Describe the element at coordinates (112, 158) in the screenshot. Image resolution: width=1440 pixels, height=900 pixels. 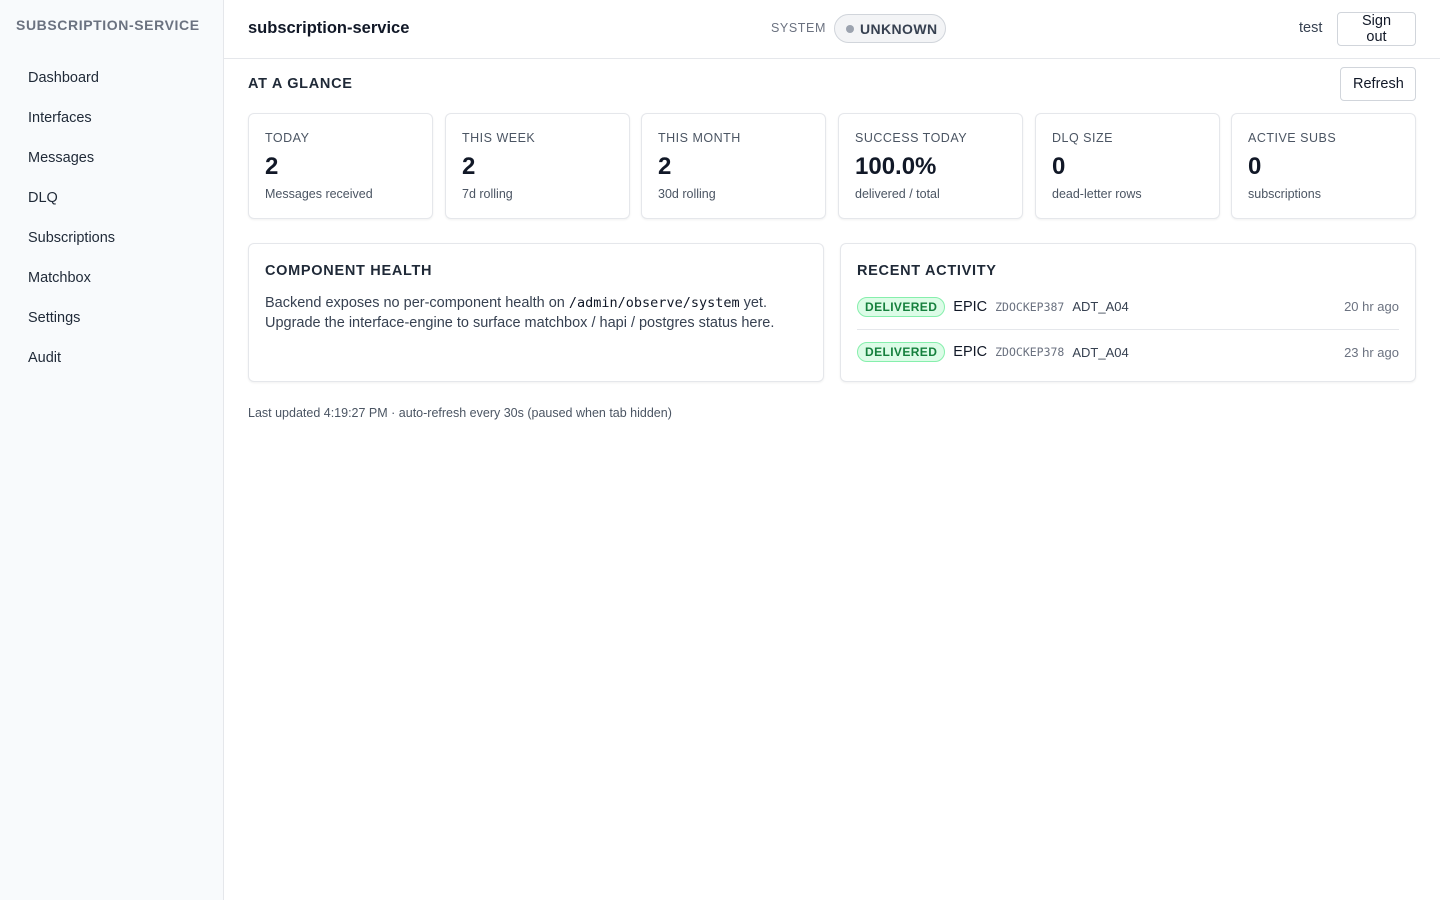
I see `sidebar-item-messages: Messages` at that location.